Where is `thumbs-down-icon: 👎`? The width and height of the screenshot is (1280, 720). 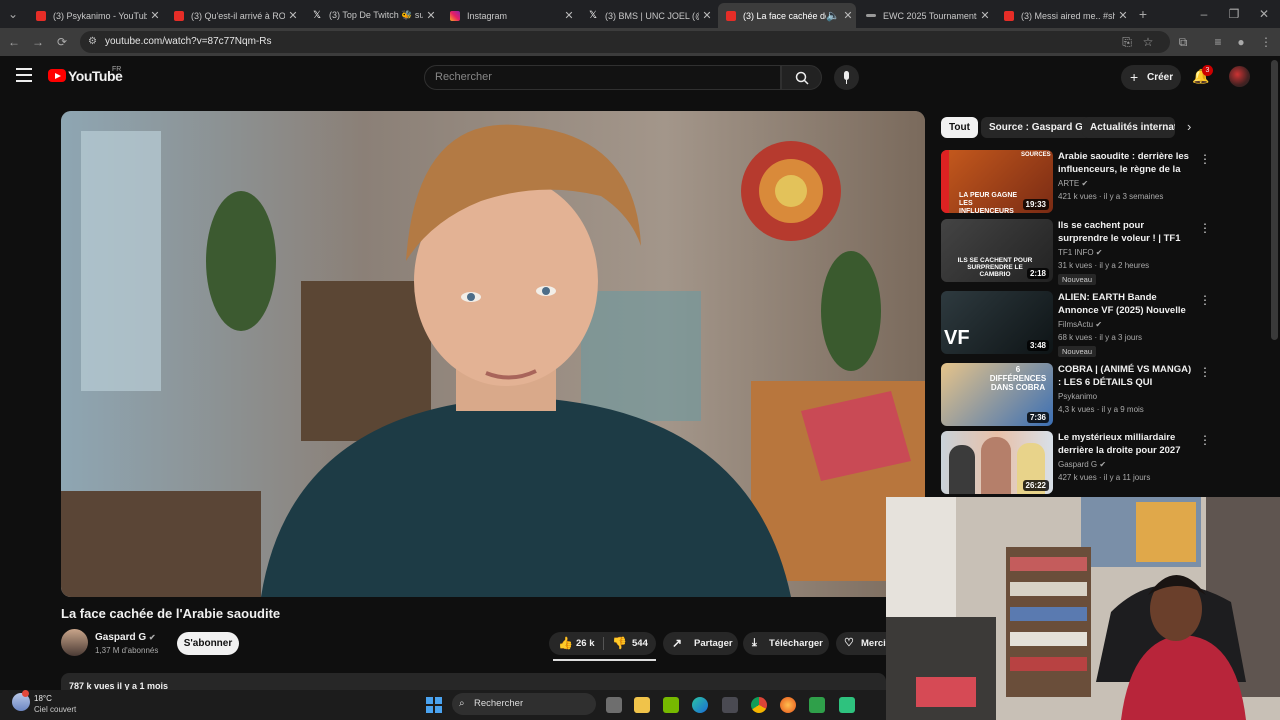 thumbs-down-icon: 👎 is located at coordinates (619, 643).